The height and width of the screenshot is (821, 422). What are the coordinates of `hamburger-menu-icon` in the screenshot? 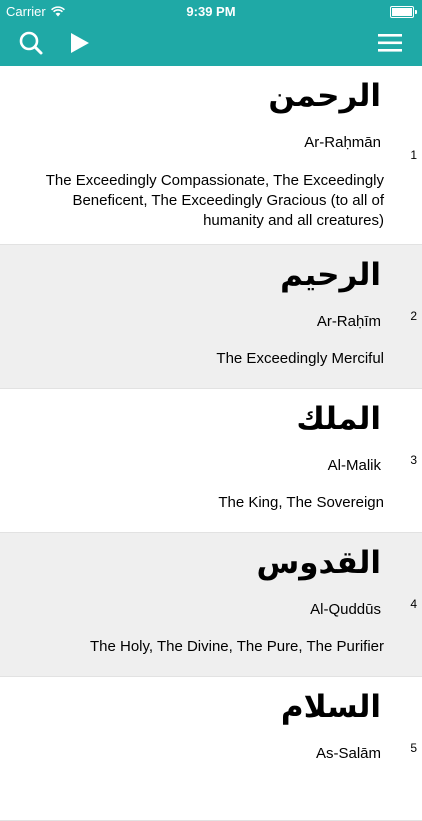 It's located at (390, 43).